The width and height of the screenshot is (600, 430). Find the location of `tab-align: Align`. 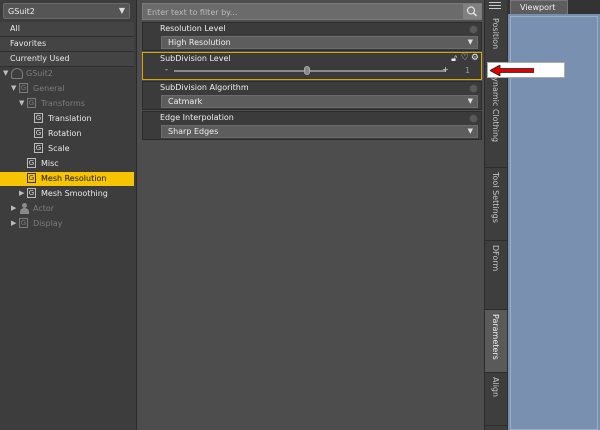

tab-align: Align is located at coordinates (496, 399).